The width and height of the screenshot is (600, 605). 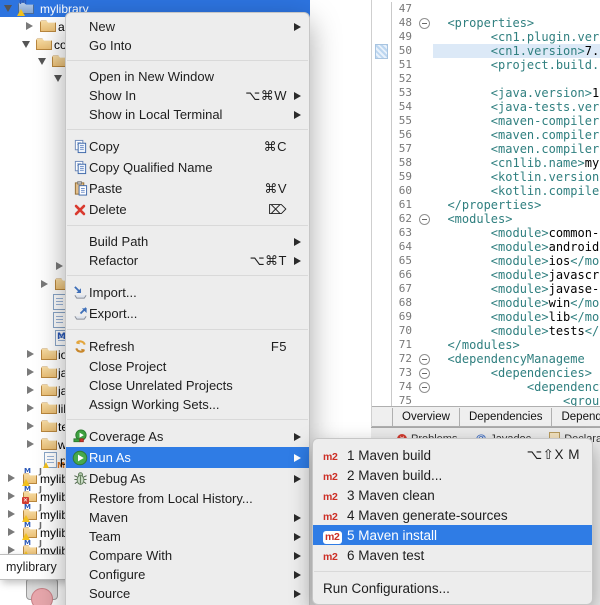 I want to click on code-segment: <cn1.plugin.ver, so click(x=516, y=37).